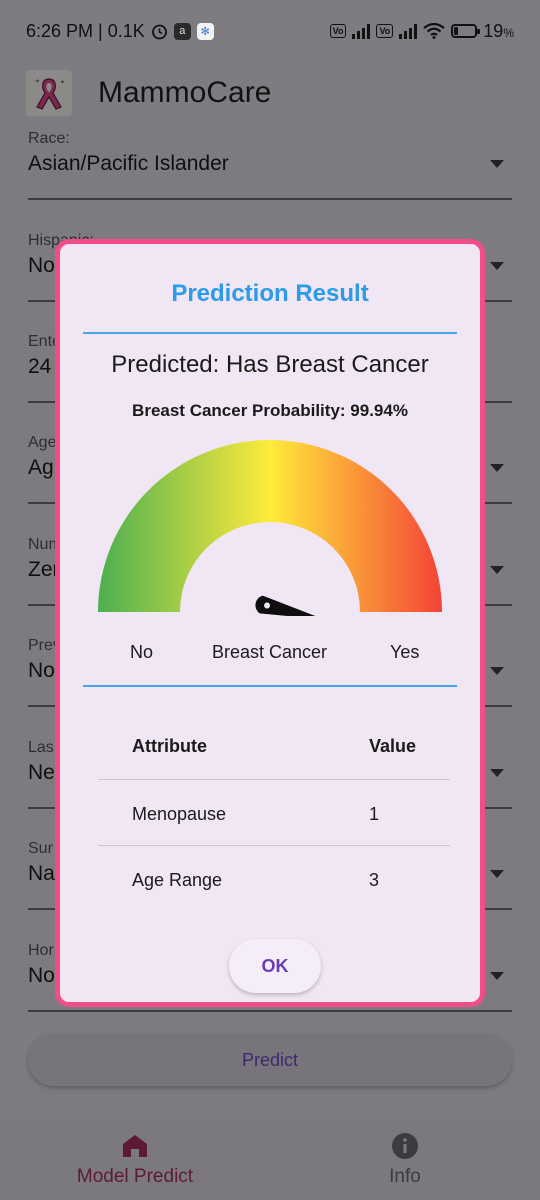 Image resolution: width=540 pixels, height=1200 pixels. Describe the element at coordinates (270, 293) in the screenshot. I see `dialog-title: Prediction Result` at that location.